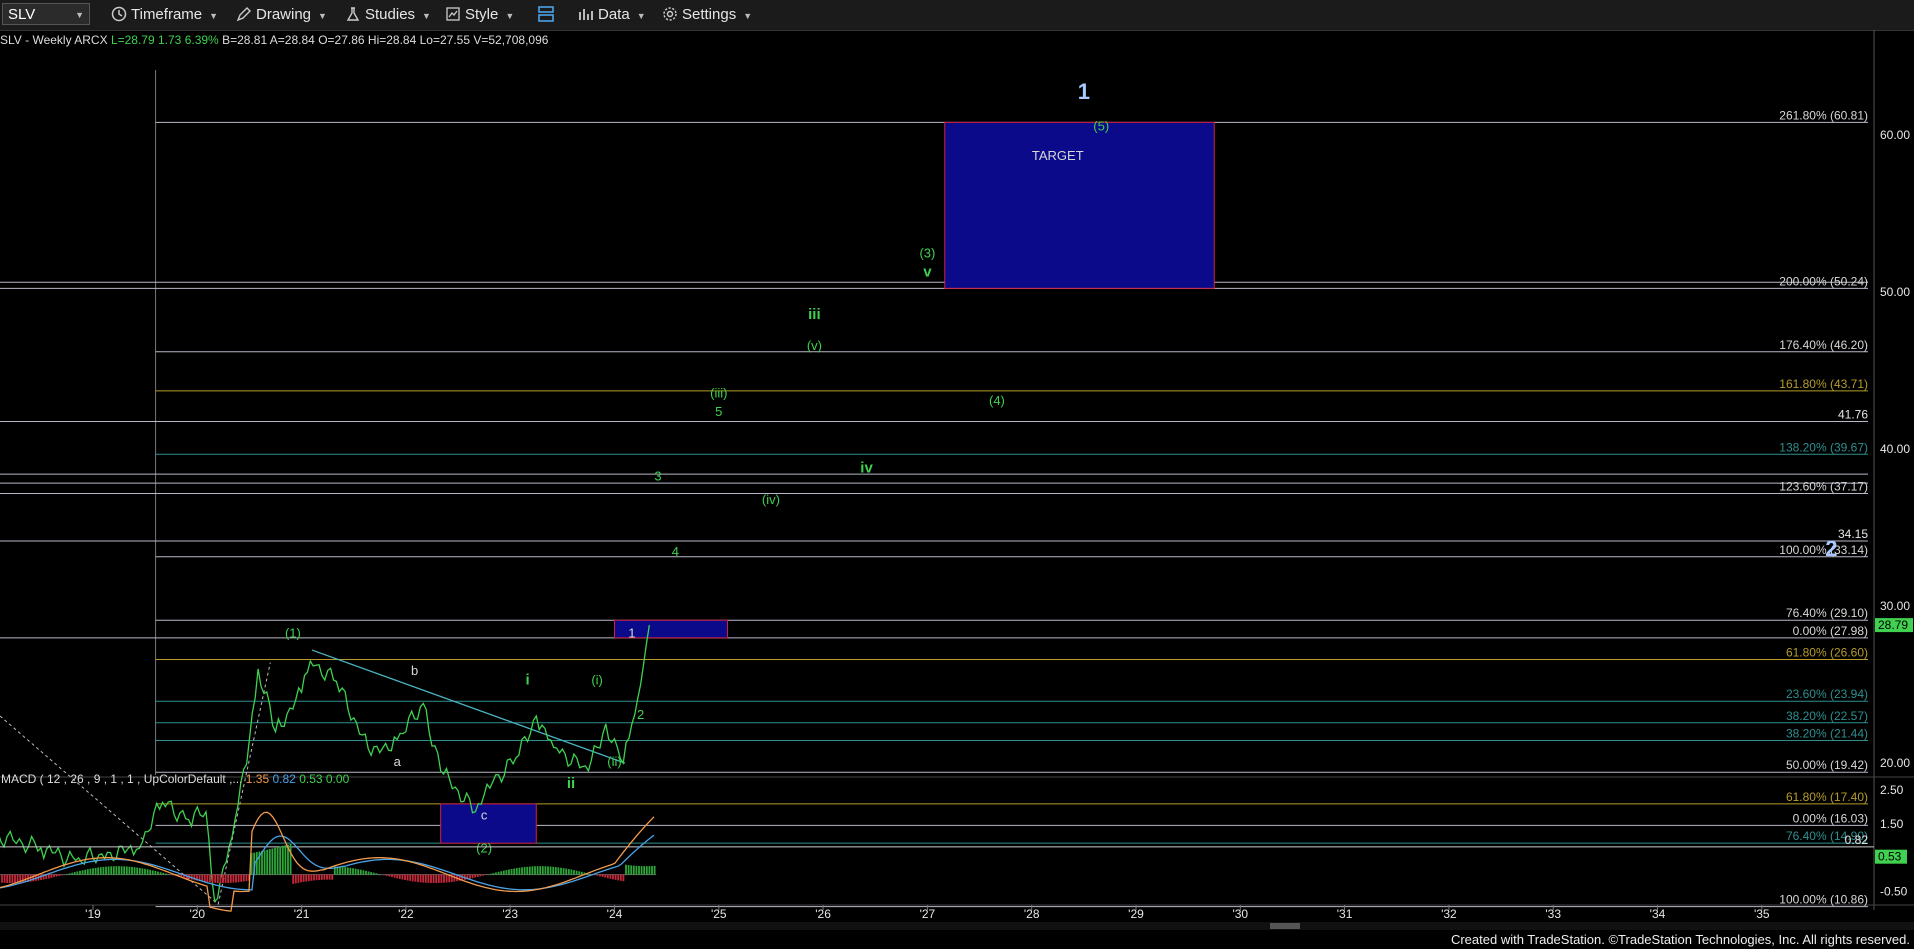 The height and width of the screenshot is (949, 1914). What do you see at coordinates (1449, 914) in the screenshot?
I see `time-axis-tick: '32` at bounding box center [1449, 914].